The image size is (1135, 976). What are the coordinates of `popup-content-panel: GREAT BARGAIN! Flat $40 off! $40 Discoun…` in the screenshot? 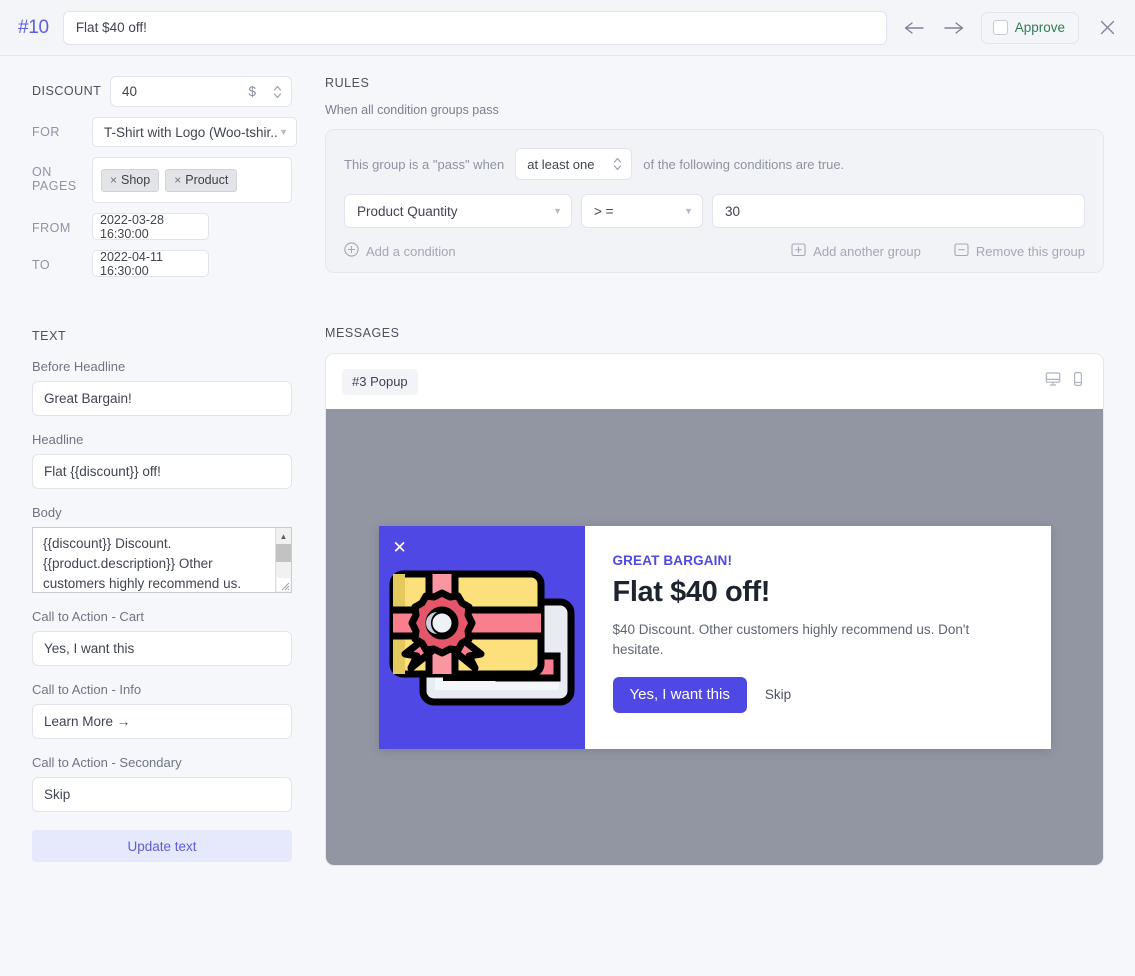 It's located at (817, 637).